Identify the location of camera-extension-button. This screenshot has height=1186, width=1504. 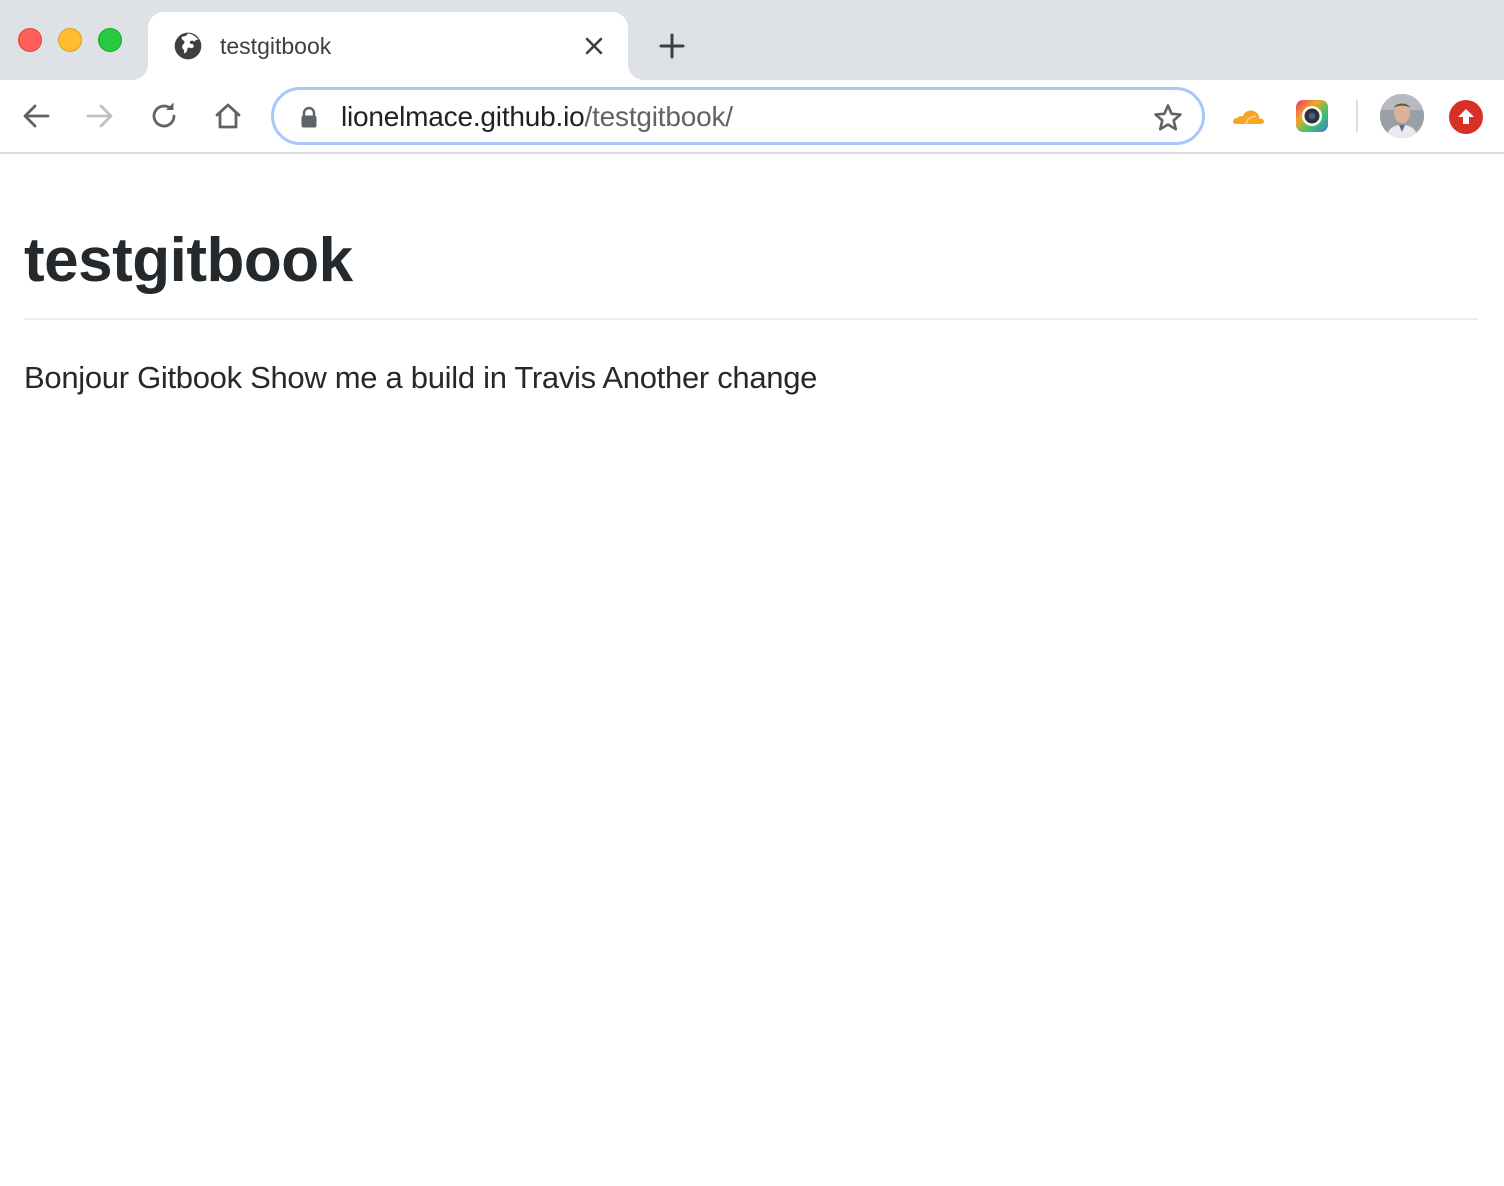
(1312, 116).